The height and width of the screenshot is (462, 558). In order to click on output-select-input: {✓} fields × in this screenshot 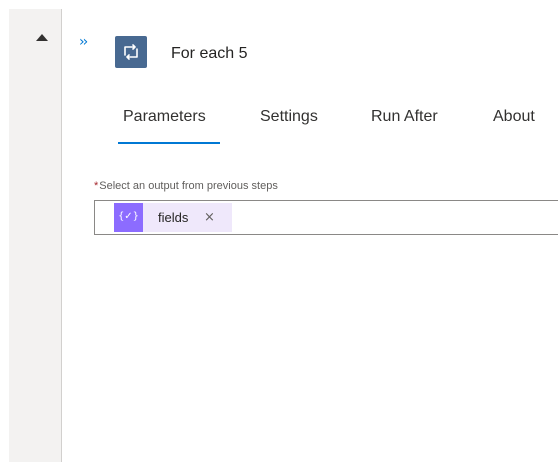, I will do `click(326, 217)`.